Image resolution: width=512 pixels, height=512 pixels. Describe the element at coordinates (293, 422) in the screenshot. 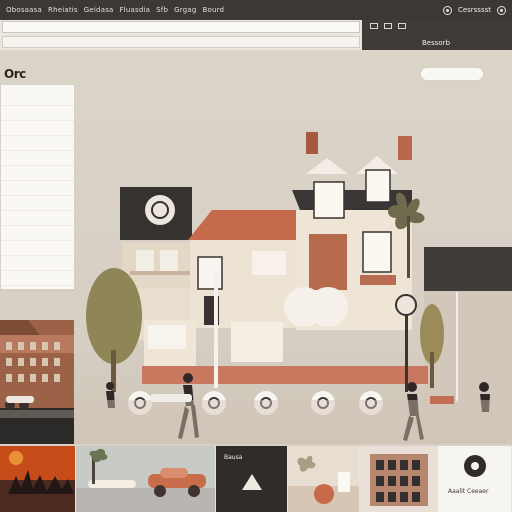

I see `ground-shade` at that location.